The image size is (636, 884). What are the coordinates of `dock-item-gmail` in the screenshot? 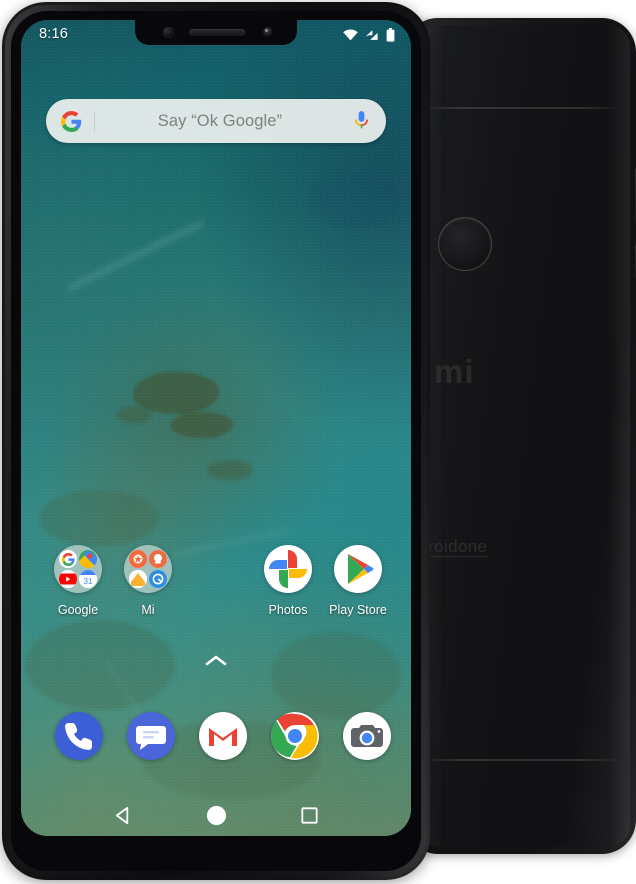 It's located at (223, 736).